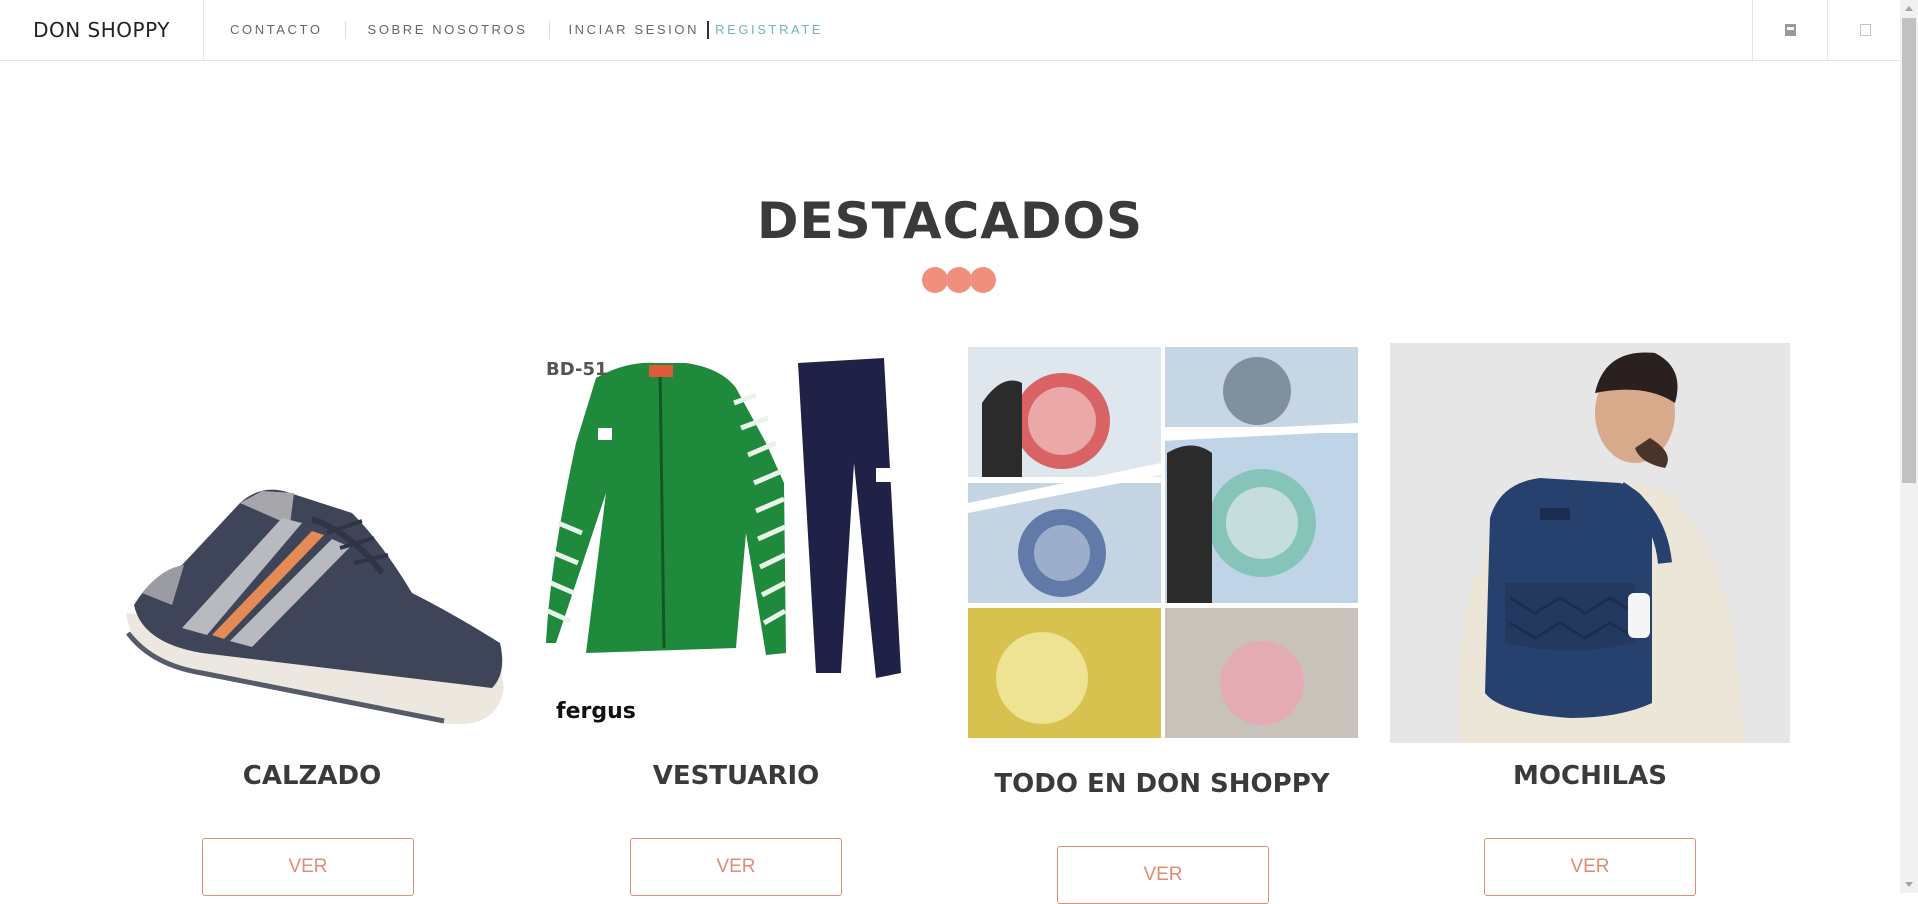  What do you see at coordinates (596, 711) in the screenshot?
I see `tracksuit-brand-text: fergus` at bounding box center [596, 711].